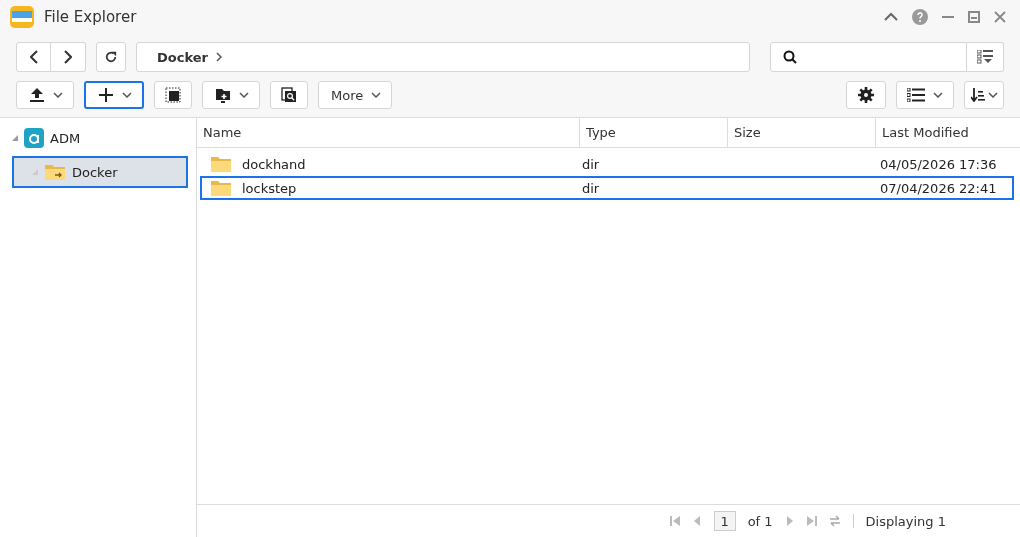 This screenshot has height=537, width=1020. Describe the element at coordinates (274, 164) in the screenshot. I see `file-name: dockhand` at that location.